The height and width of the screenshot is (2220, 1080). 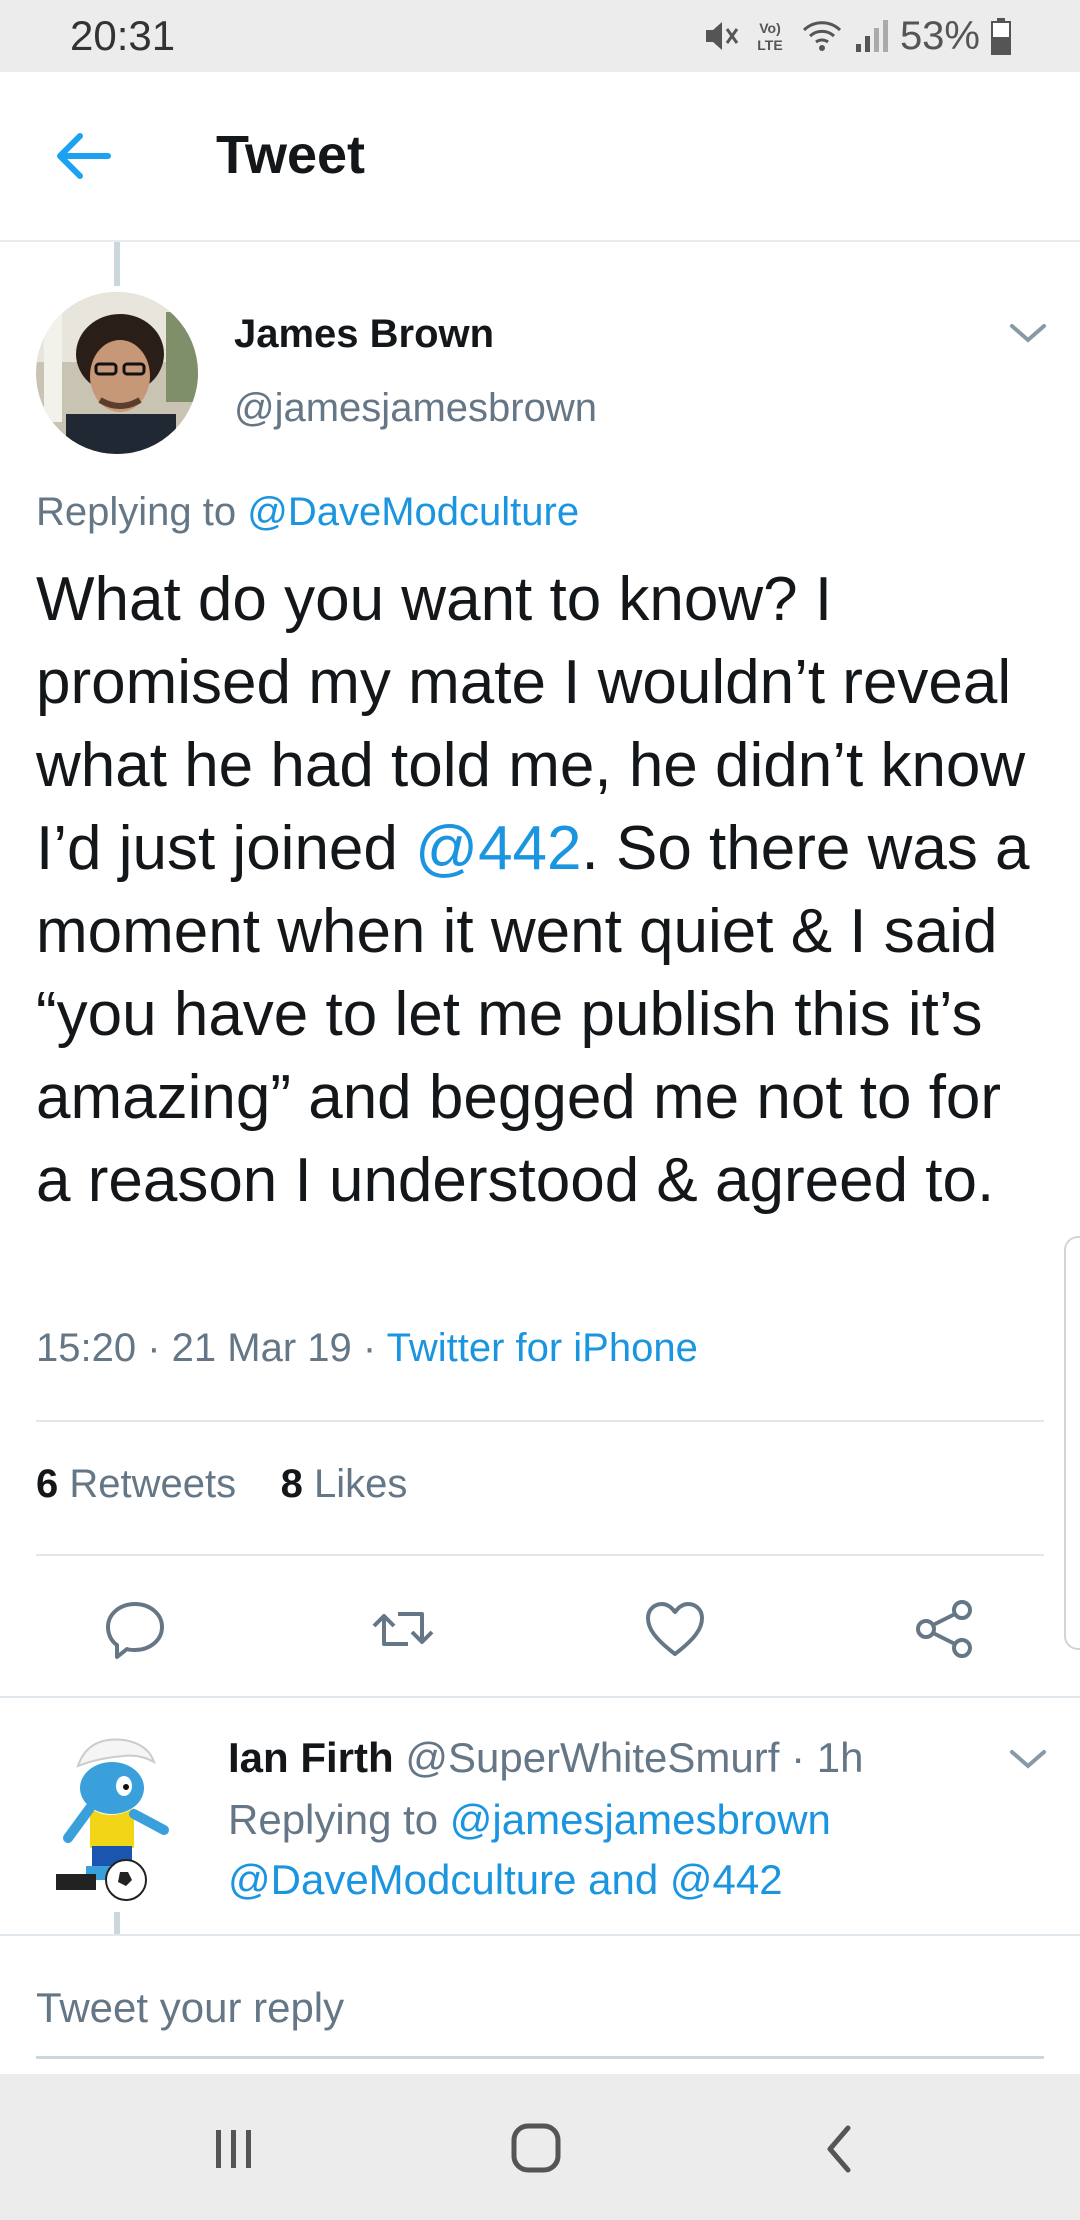 I want to click on like-button, so click(x=675, y=1629).